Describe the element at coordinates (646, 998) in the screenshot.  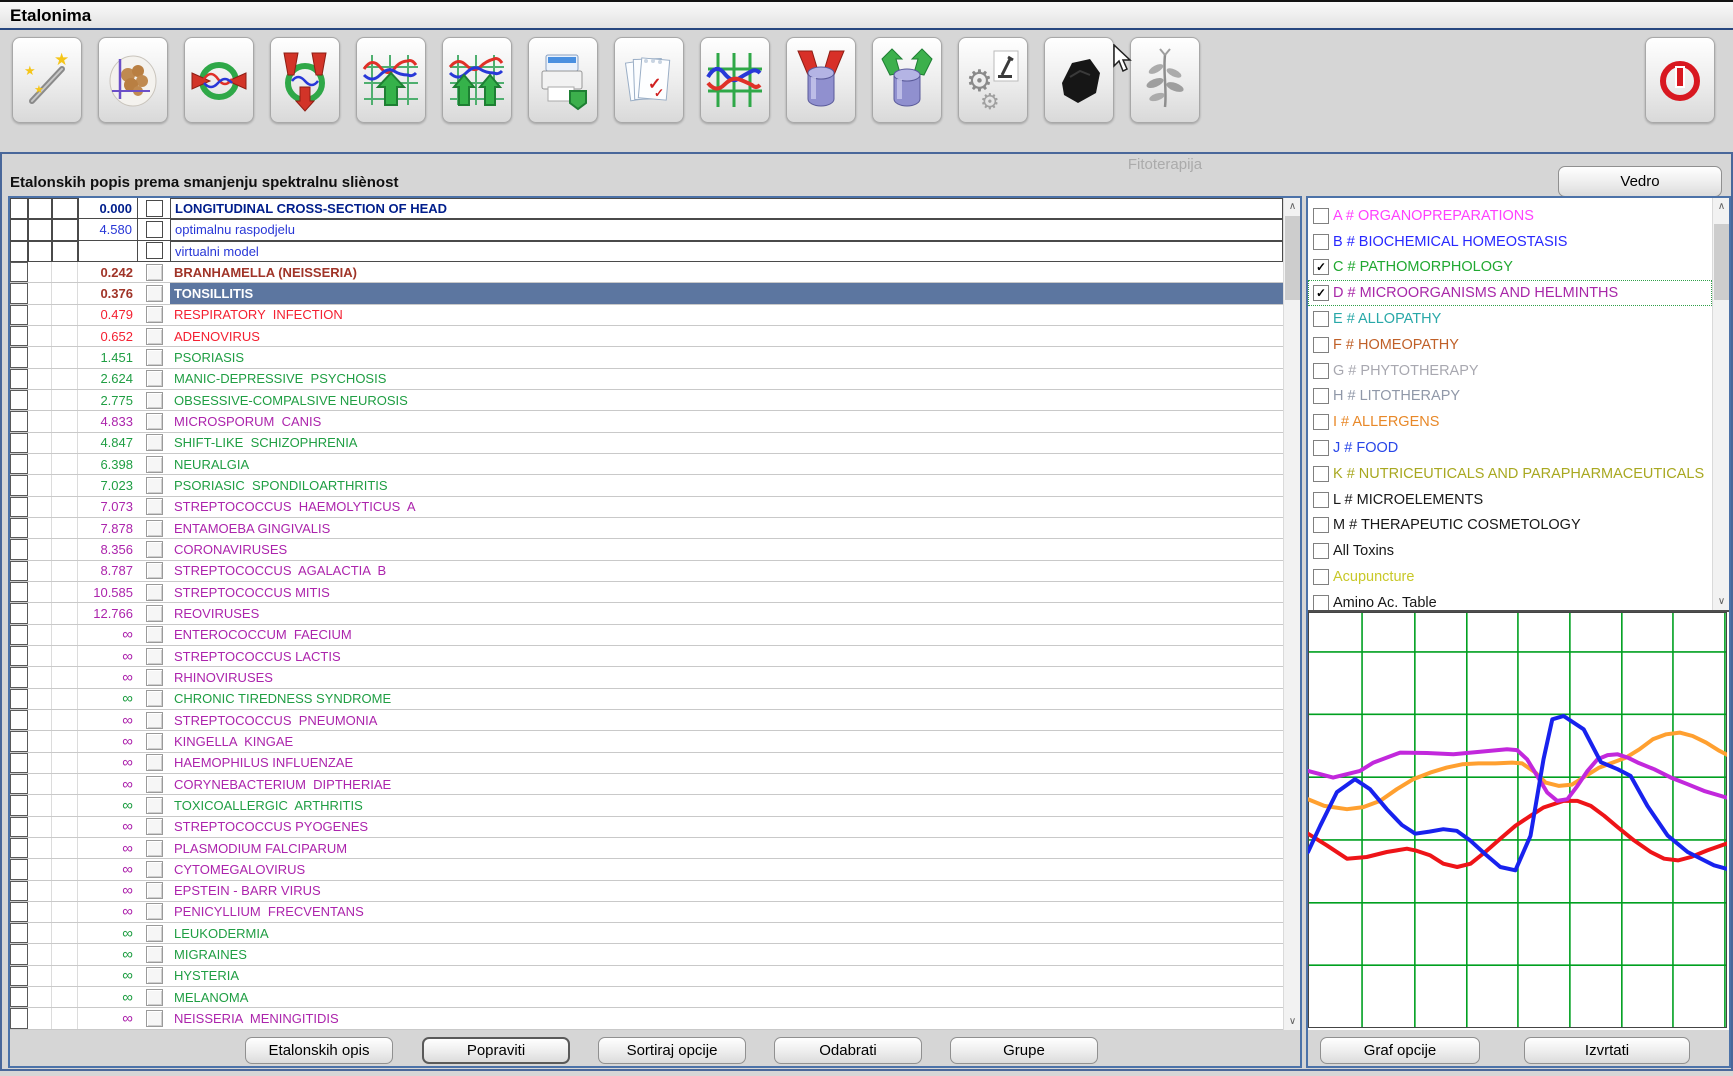
I see `table-row: ∞ MELANOMA` at that location.